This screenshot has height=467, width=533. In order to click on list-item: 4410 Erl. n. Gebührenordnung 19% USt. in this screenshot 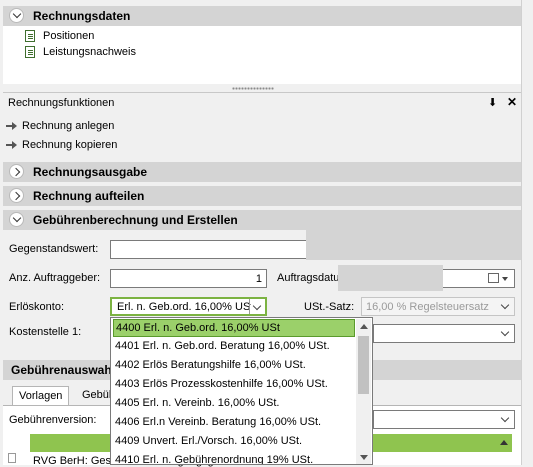, I will do `click(234, 458)`.